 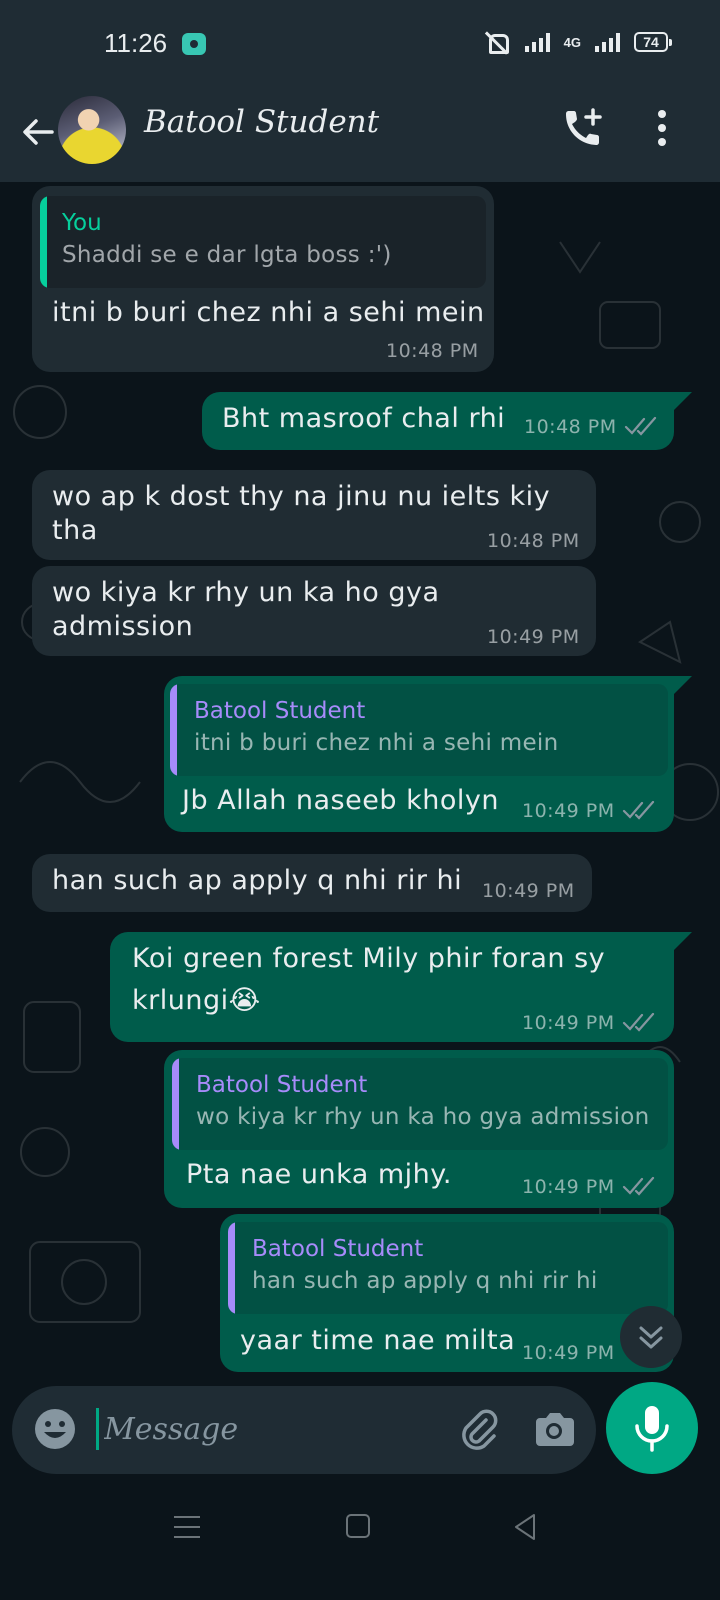 What do you see at coordinates (97, 1429) in the screenshot?
I see `text-cursor` at bounding box center [97, 1429].